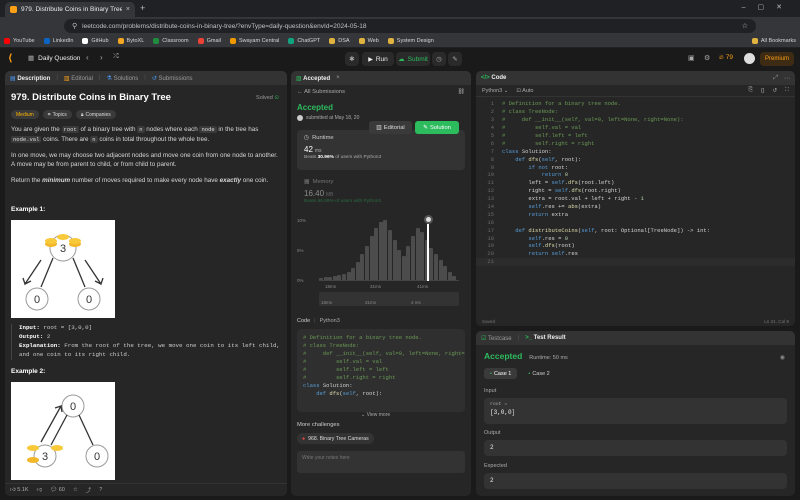 This screenshot has width=800, height=500. What do you see at coordinates (455, 59) in the screenshot?
I see `notes-button: ✎` at bounding box center [455, 59].